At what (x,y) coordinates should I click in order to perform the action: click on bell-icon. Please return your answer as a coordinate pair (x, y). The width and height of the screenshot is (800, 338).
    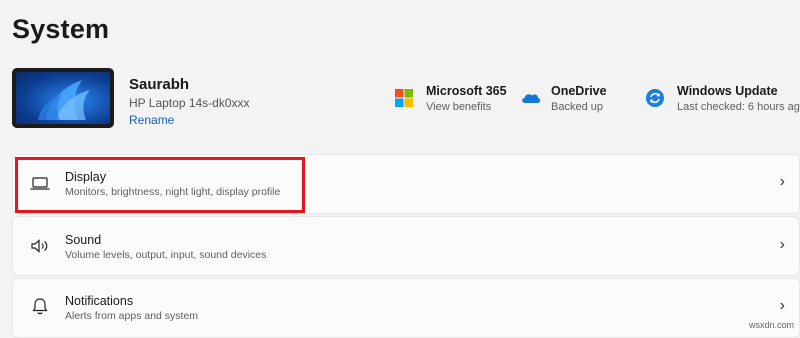
    Looking at the image, I should click on (40, 306).